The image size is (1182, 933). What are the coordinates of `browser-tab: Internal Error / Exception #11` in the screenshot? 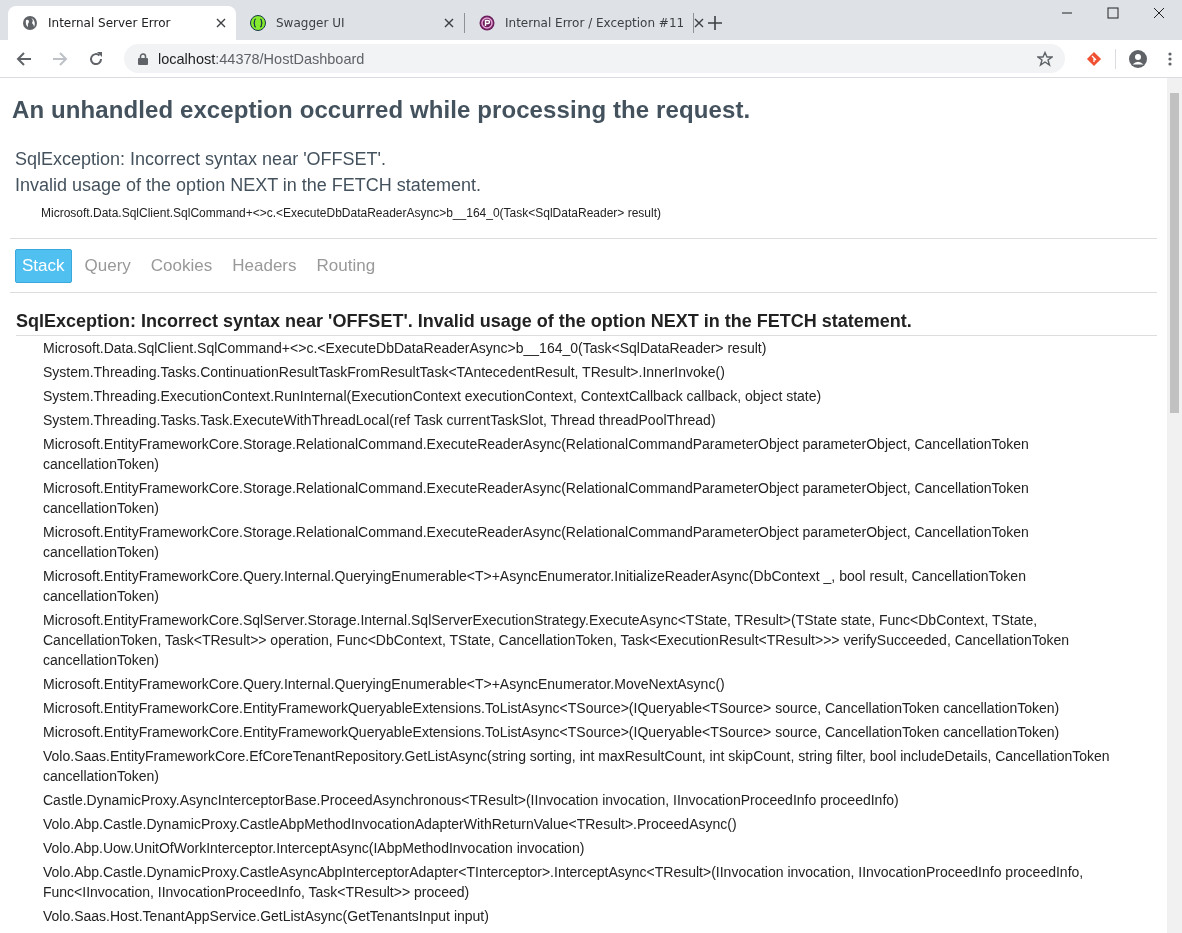 It's located at (579, 23).